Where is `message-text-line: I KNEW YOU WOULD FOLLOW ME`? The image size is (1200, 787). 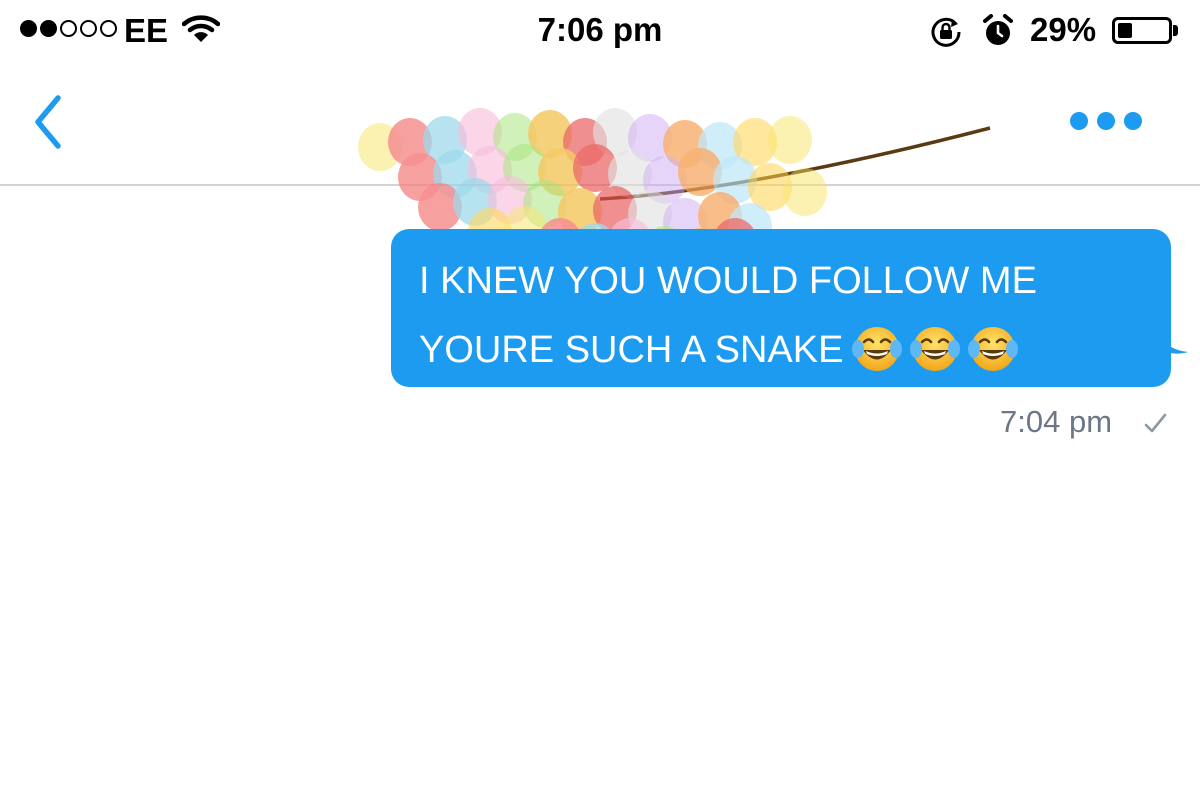
message-text-line: I KNEW YOU WOULD FOLLOW ME is located at coordinates (728, 281).